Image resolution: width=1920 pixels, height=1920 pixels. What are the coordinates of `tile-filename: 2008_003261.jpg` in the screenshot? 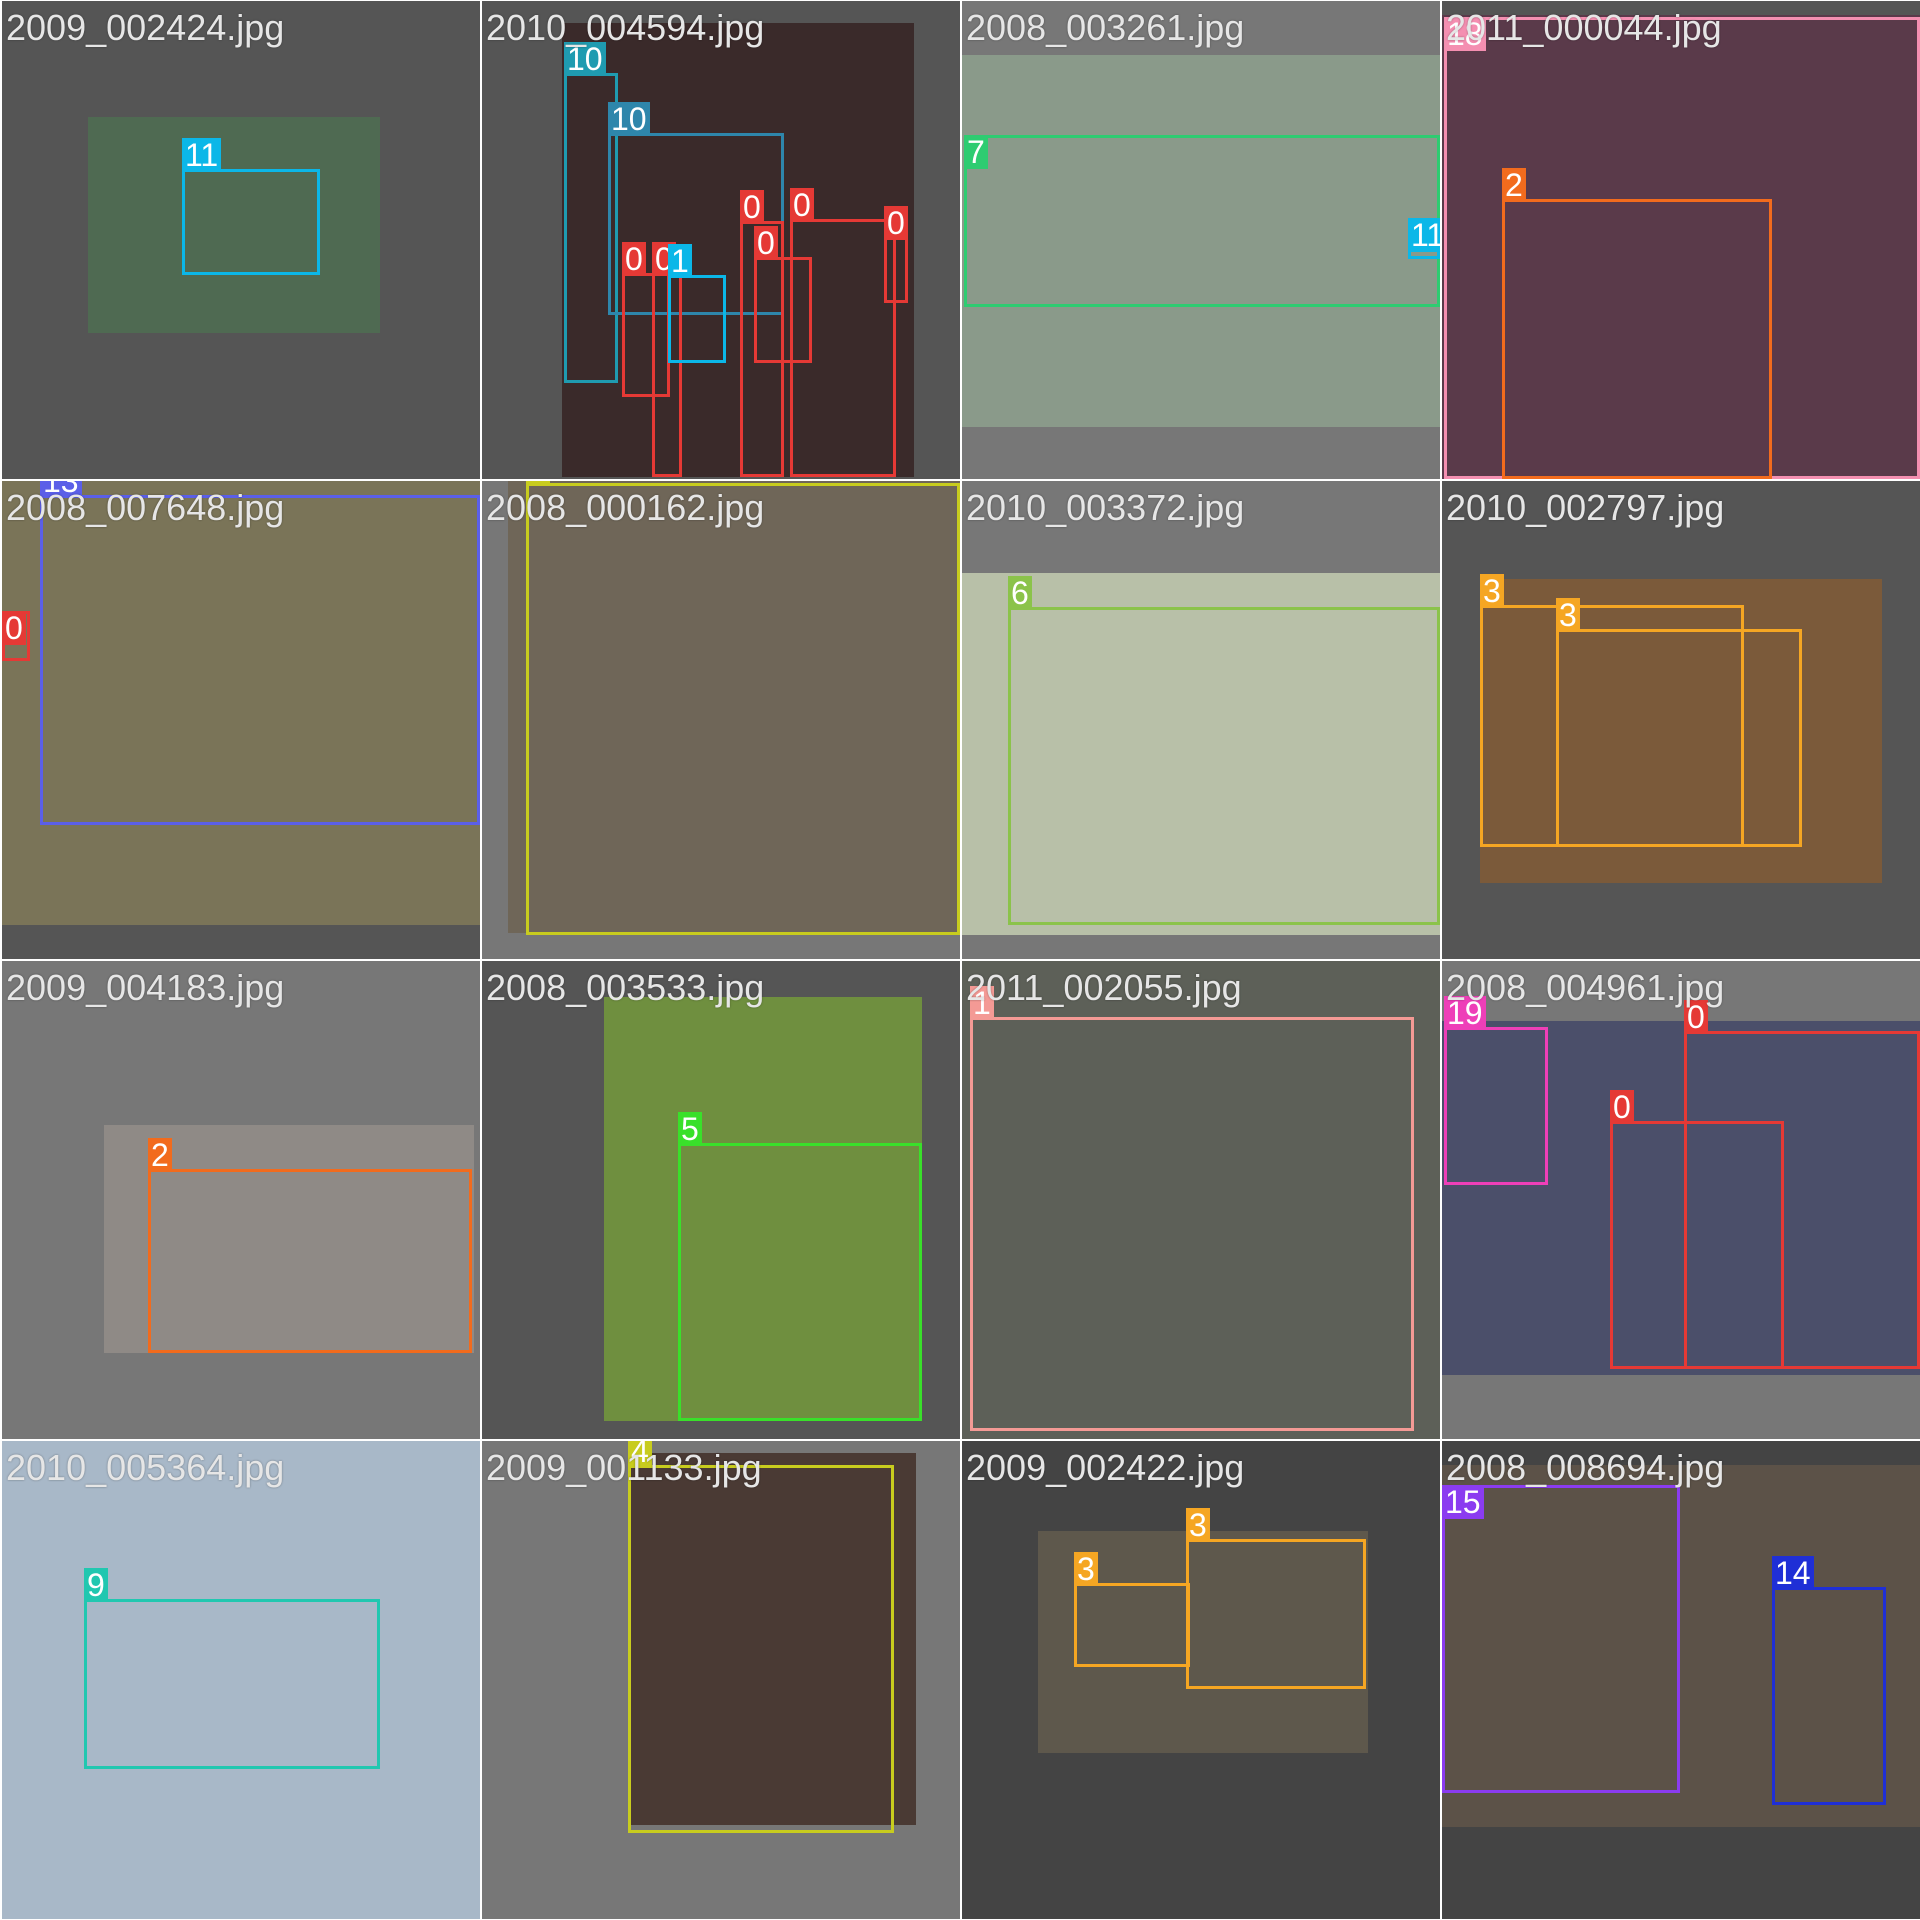 It's located at (1105, 27).